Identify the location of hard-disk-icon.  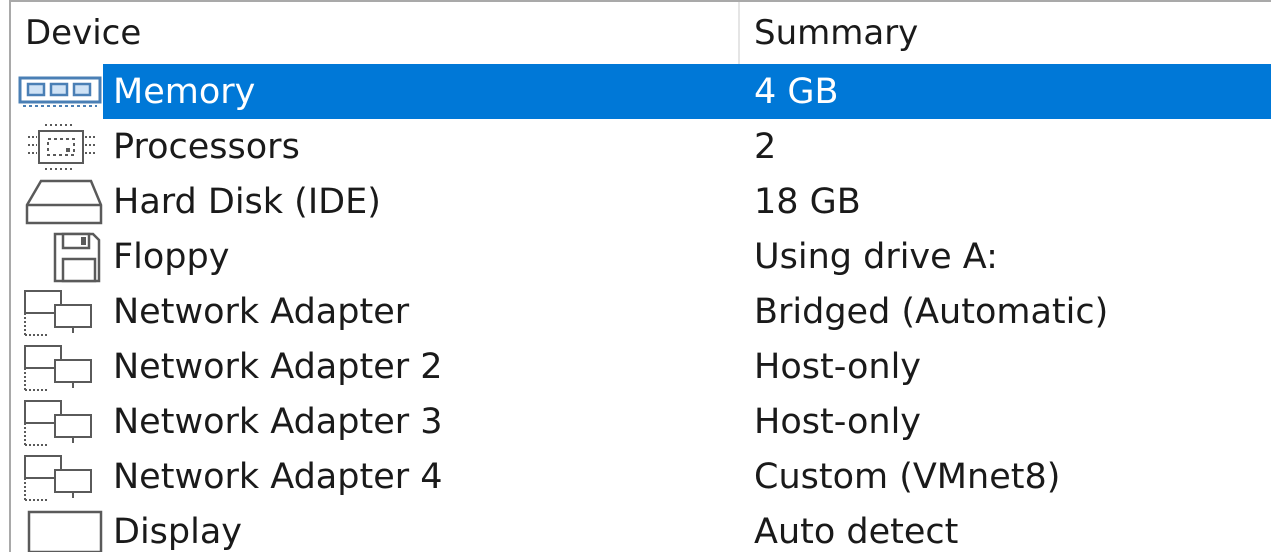
(60, 201).